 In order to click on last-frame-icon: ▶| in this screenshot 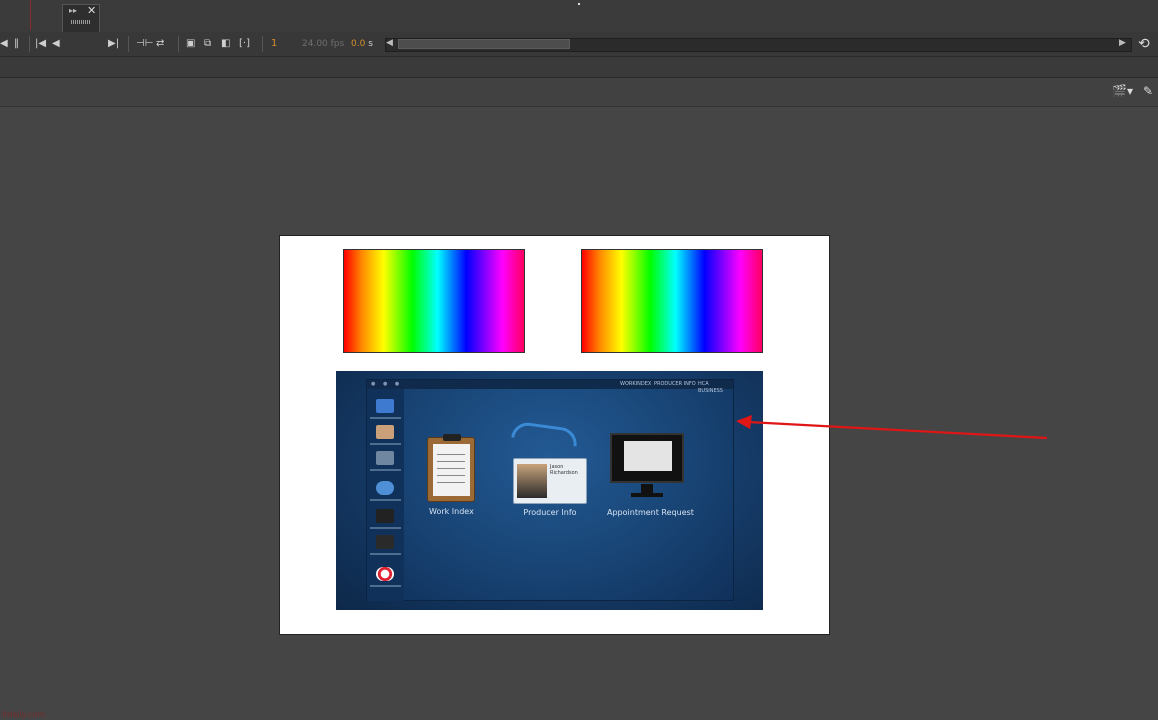, I will do `click(113, 44)`.